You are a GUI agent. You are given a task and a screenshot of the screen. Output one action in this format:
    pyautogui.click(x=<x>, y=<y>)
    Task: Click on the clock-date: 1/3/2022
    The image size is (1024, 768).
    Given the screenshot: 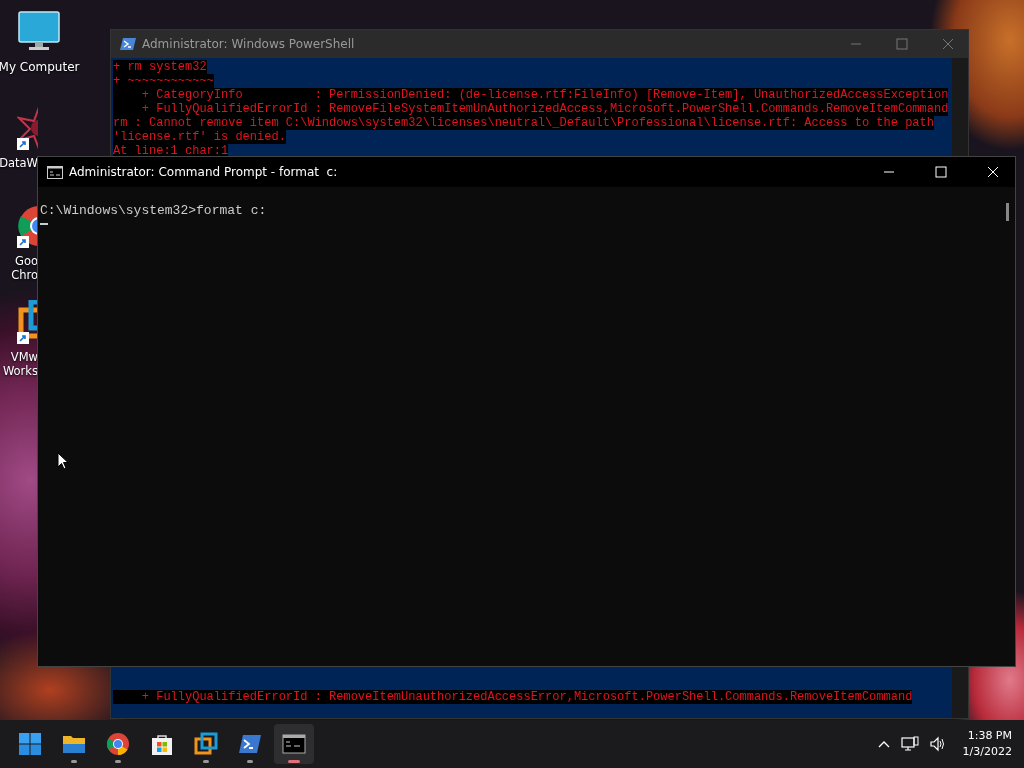 What is the action you would take?
    pyautogui.click(x=987, y=752)
    